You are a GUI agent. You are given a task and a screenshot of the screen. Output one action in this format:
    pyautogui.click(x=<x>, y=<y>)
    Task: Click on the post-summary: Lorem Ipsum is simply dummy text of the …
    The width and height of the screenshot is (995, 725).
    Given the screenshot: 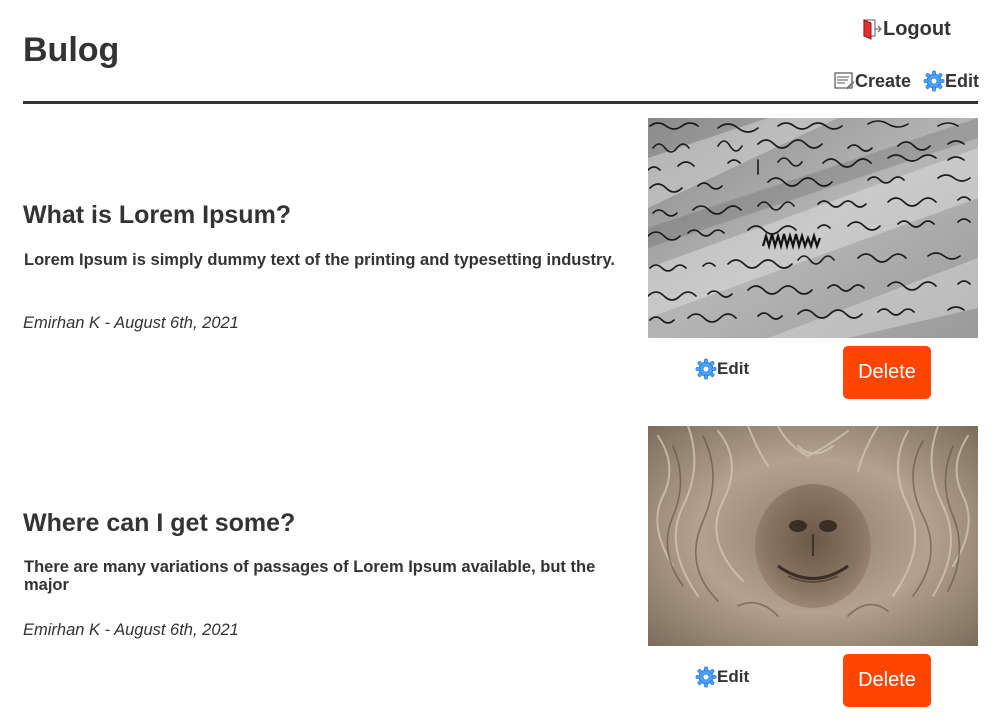 What is the action you would take?
    pyautogui.click(x=320, y=260)
    